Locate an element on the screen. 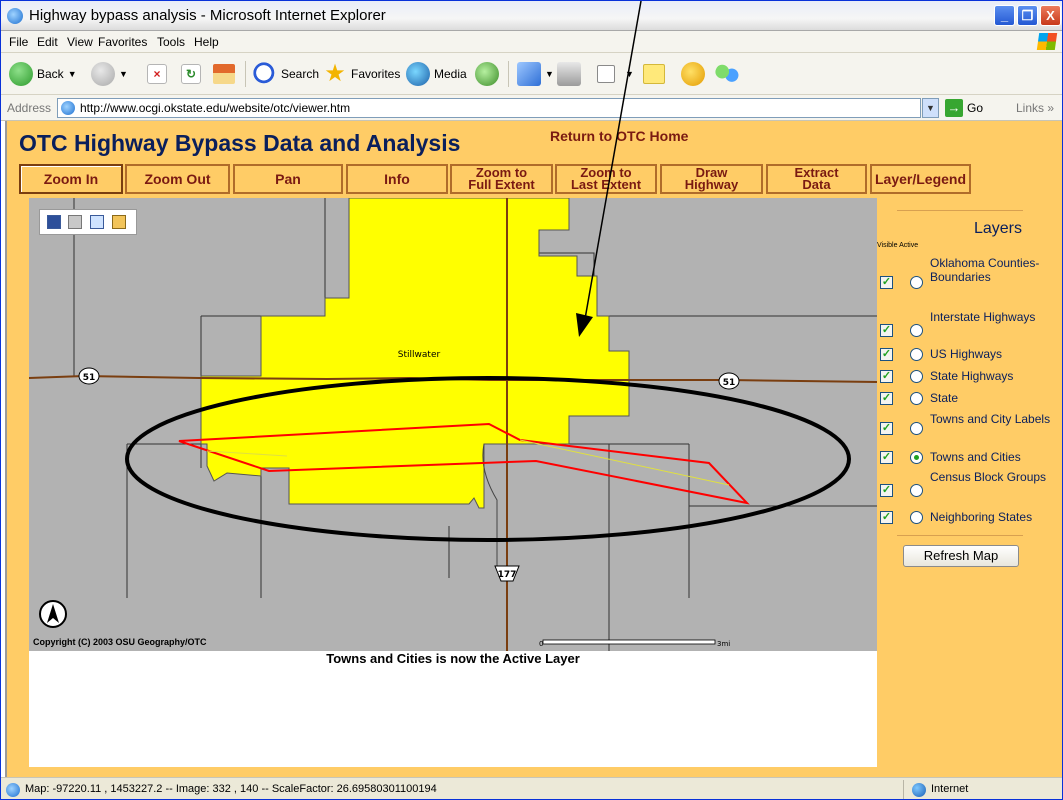 Image resolution: width=1063 pixels, height=800 pixels. print-button is located at coordinates (571, 74).